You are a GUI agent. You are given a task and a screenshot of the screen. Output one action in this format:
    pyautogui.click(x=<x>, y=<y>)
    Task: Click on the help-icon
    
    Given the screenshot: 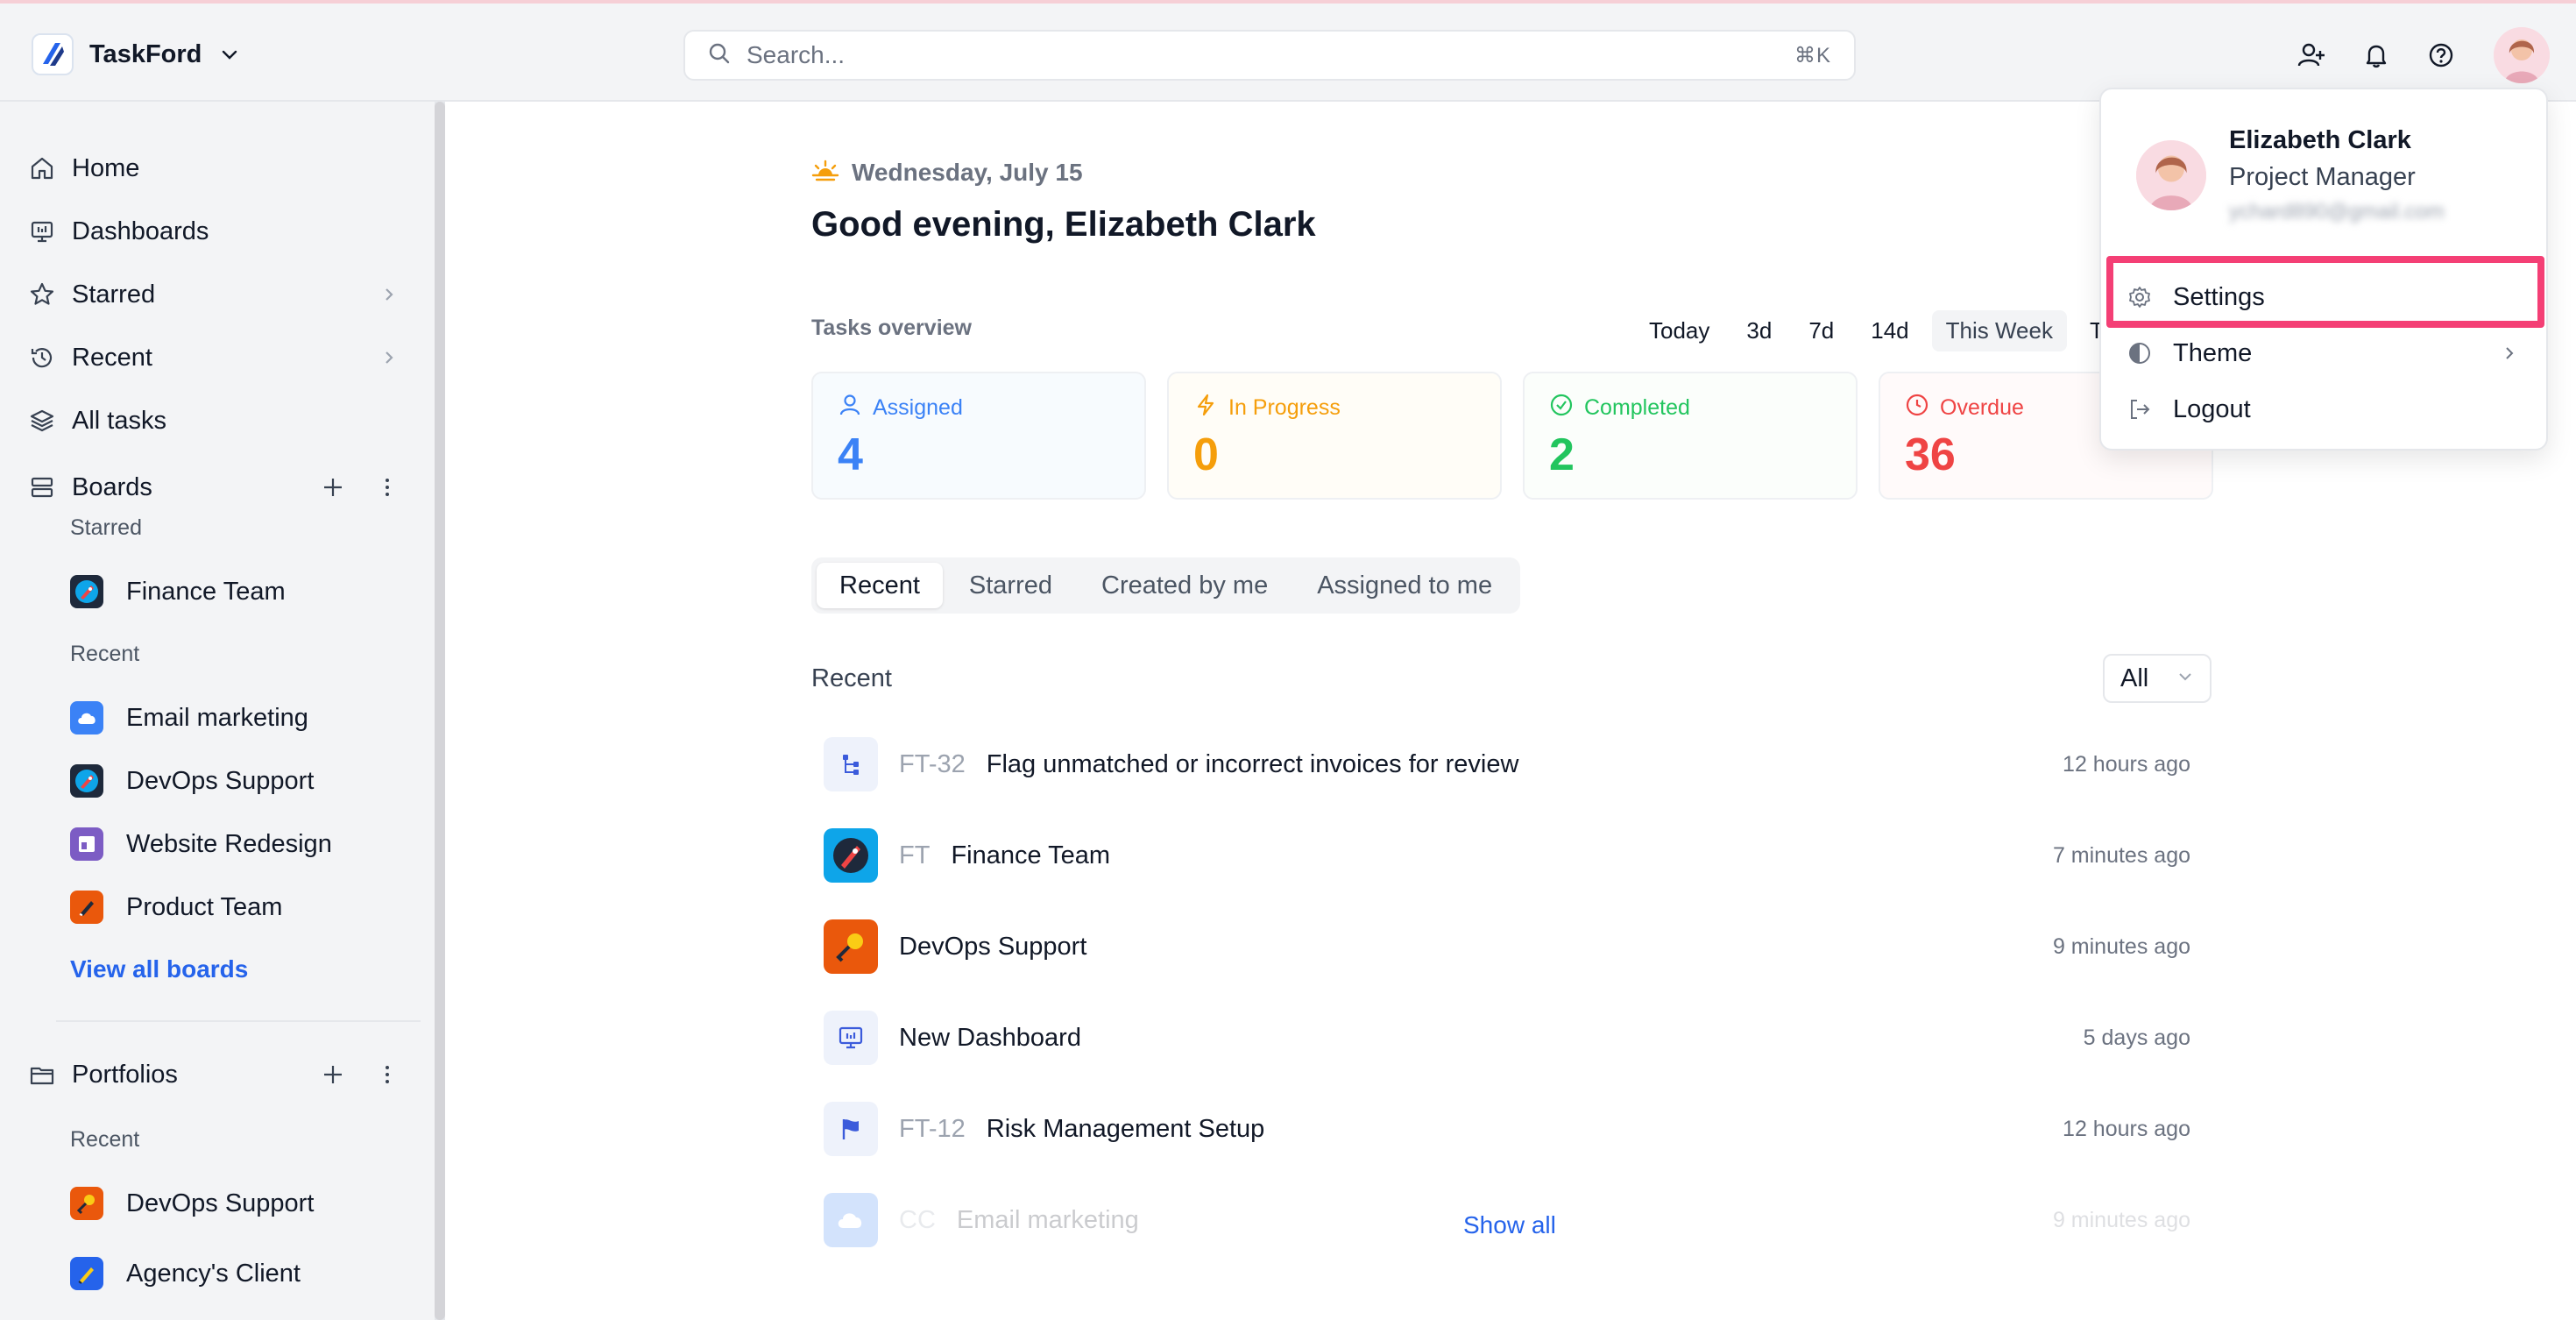 What is the action you would take?
    pyautogui.click(x=2441, y=55)
    